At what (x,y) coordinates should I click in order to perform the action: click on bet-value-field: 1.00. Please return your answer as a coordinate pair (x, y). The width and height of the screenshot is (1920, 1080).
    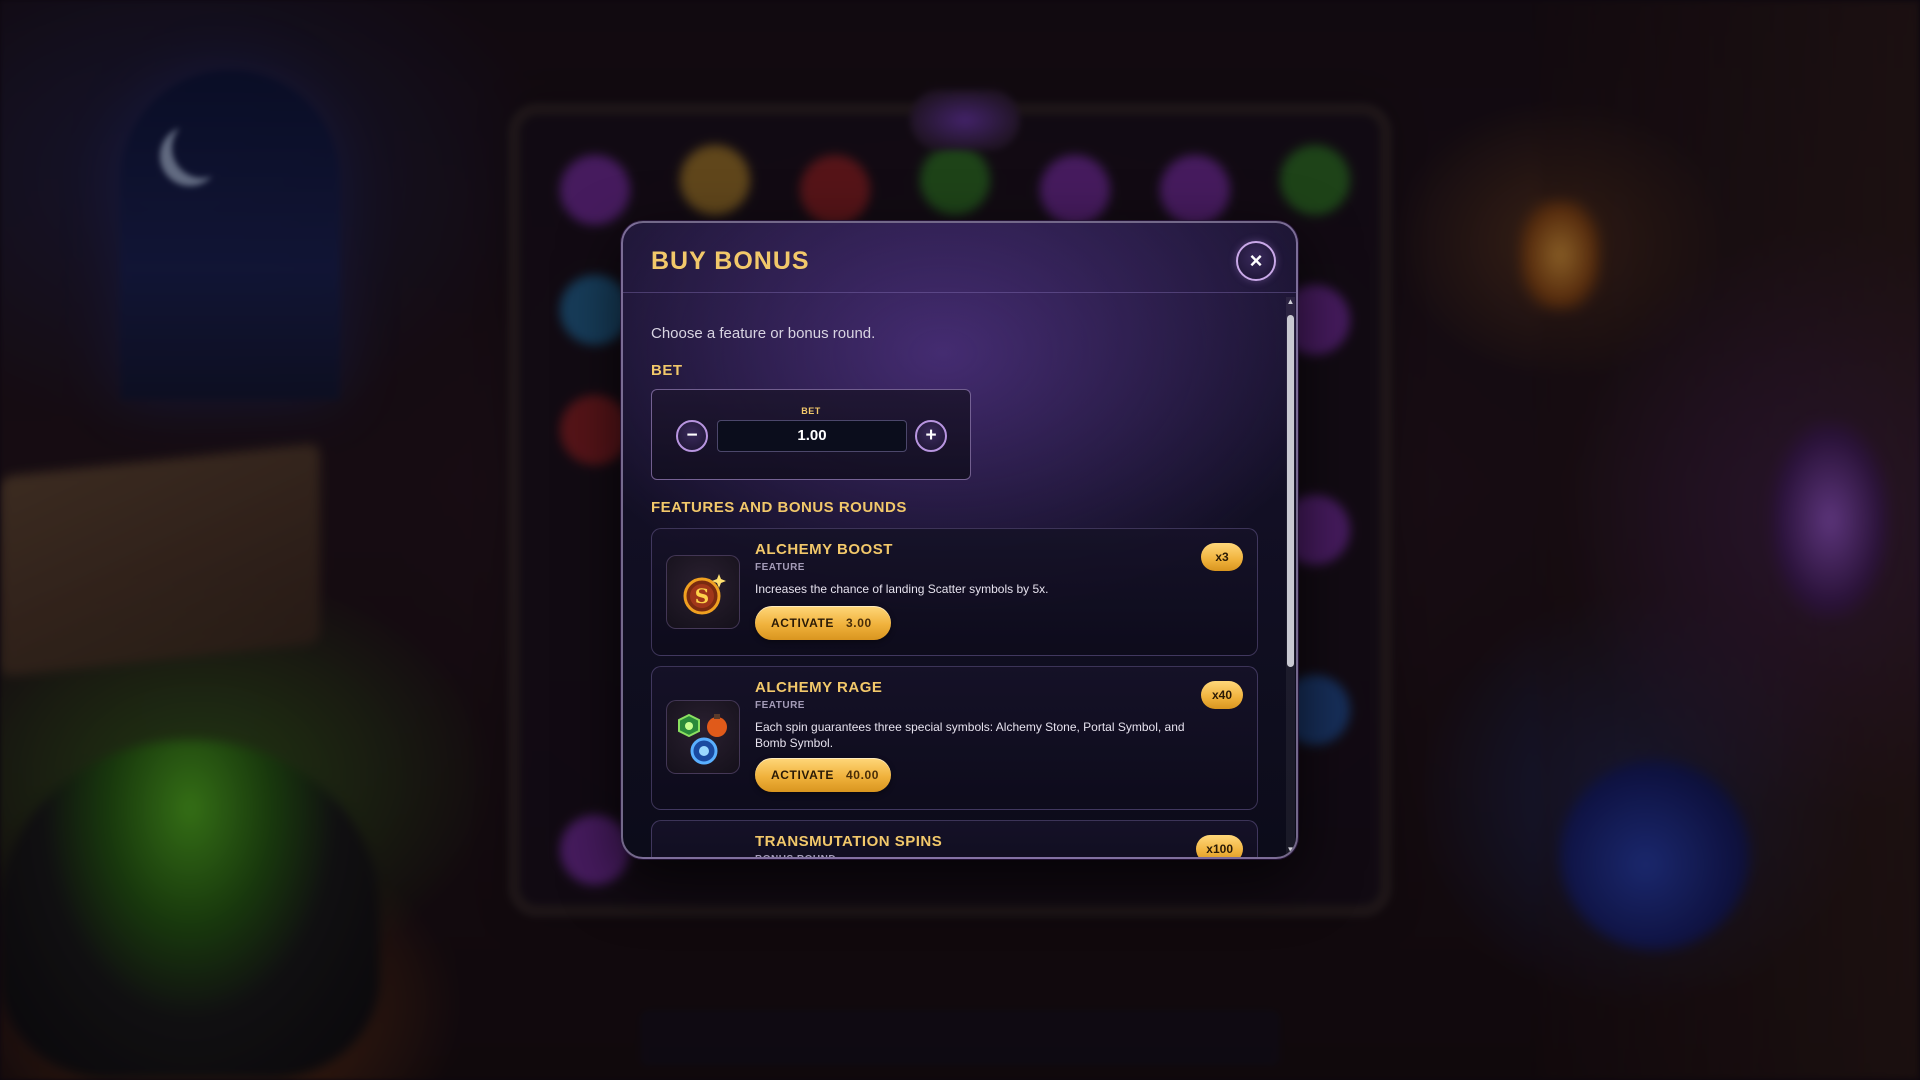
    Looking at the image, I should click on (812, 436).